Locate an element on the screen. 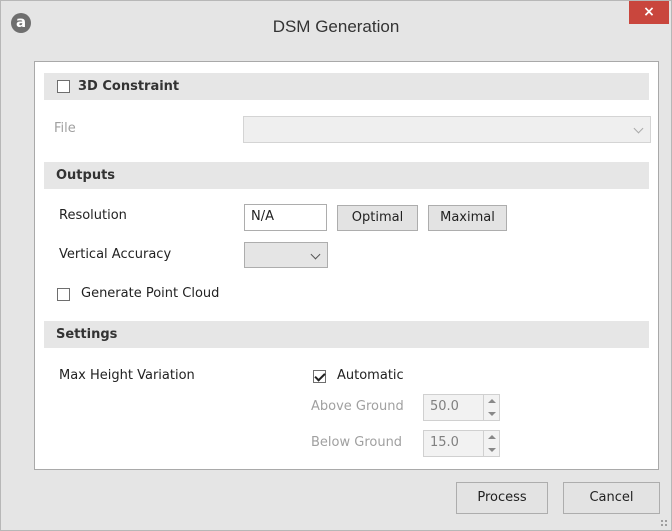  3d-constraint-checkbox is located at coordinates (63, 86).